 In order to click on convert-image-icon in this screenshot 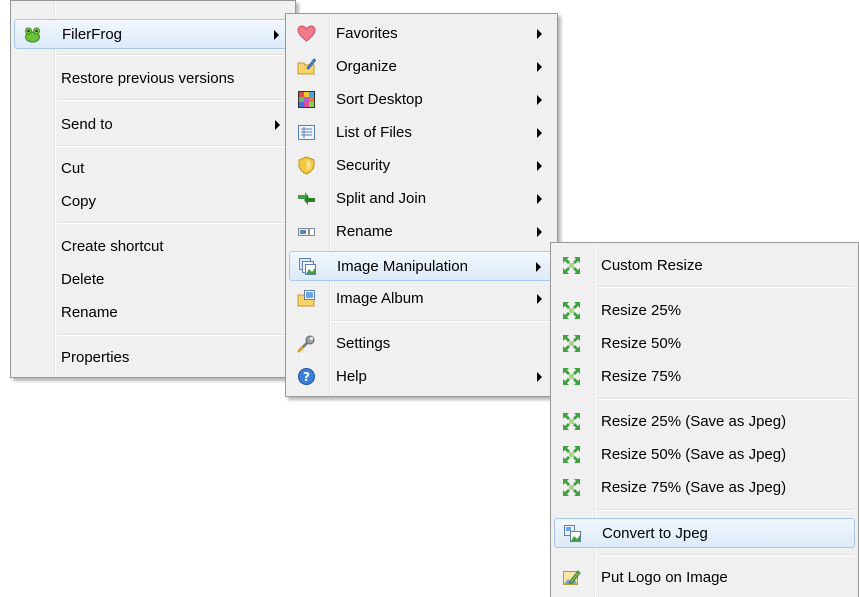, I will do `click(572, 533)`.